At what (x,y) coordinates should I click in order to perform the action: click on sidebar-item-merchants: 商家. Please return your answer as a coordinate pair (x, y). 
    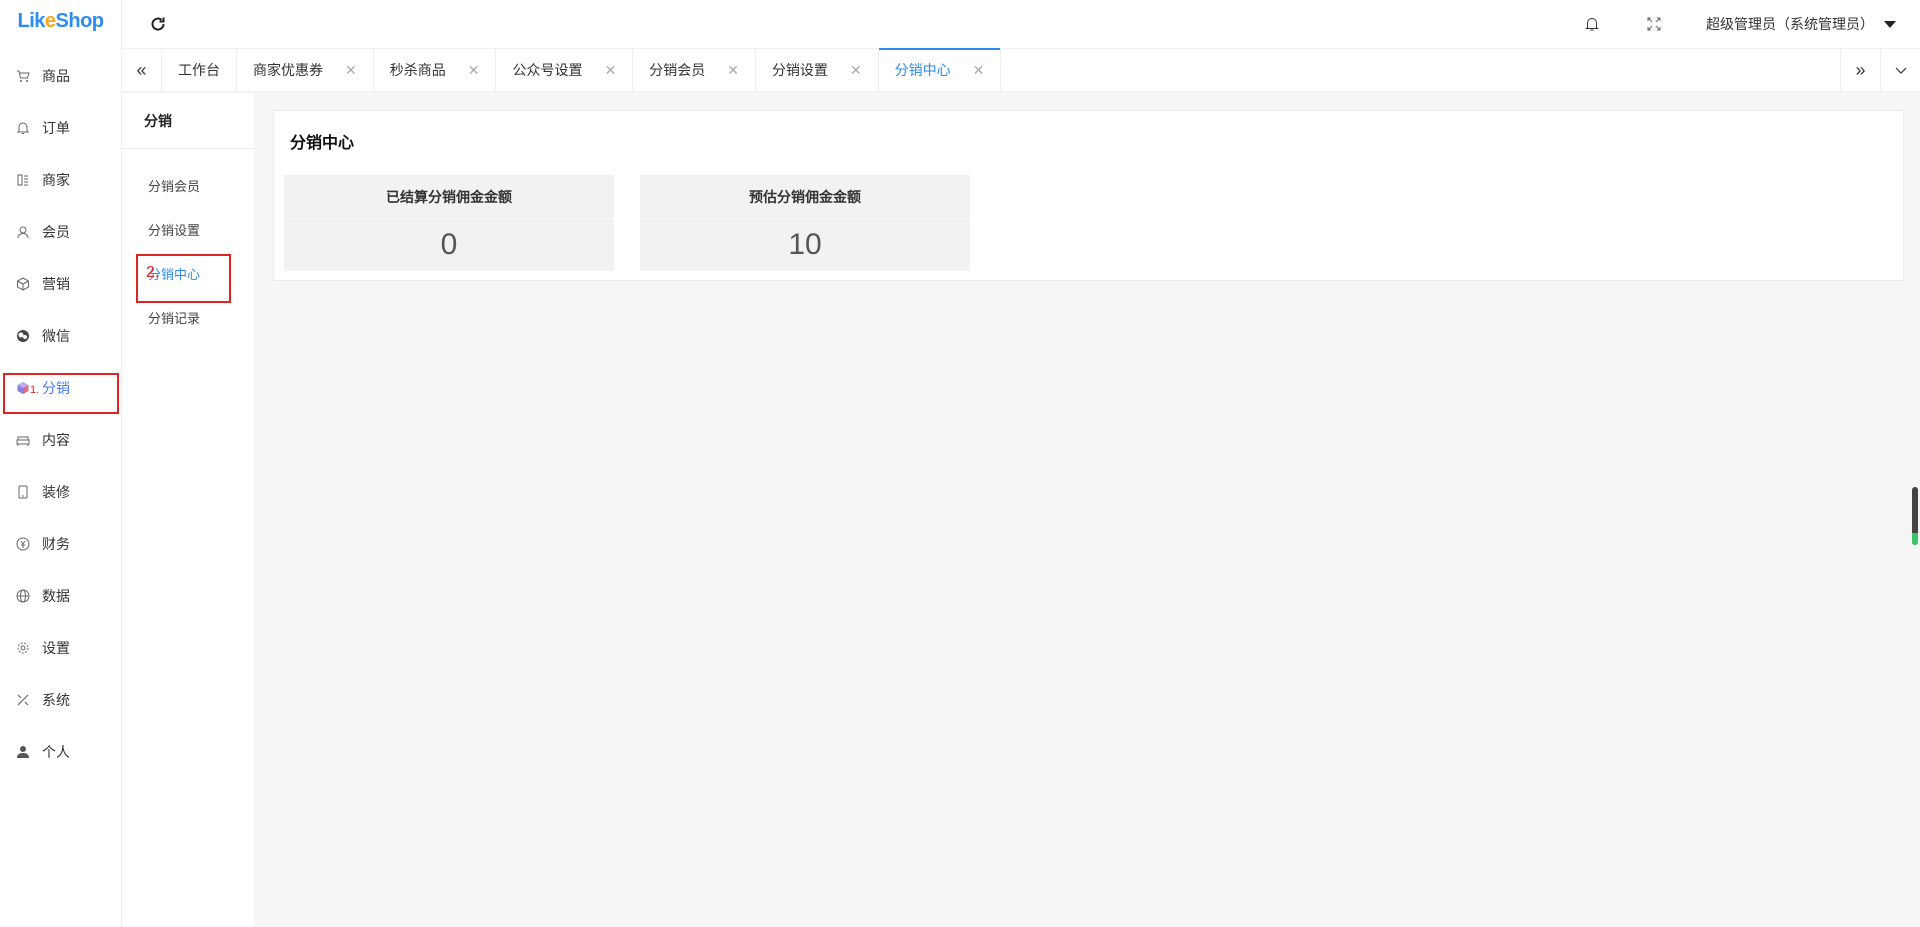
    Looking at the image, I should click on (60, 180).